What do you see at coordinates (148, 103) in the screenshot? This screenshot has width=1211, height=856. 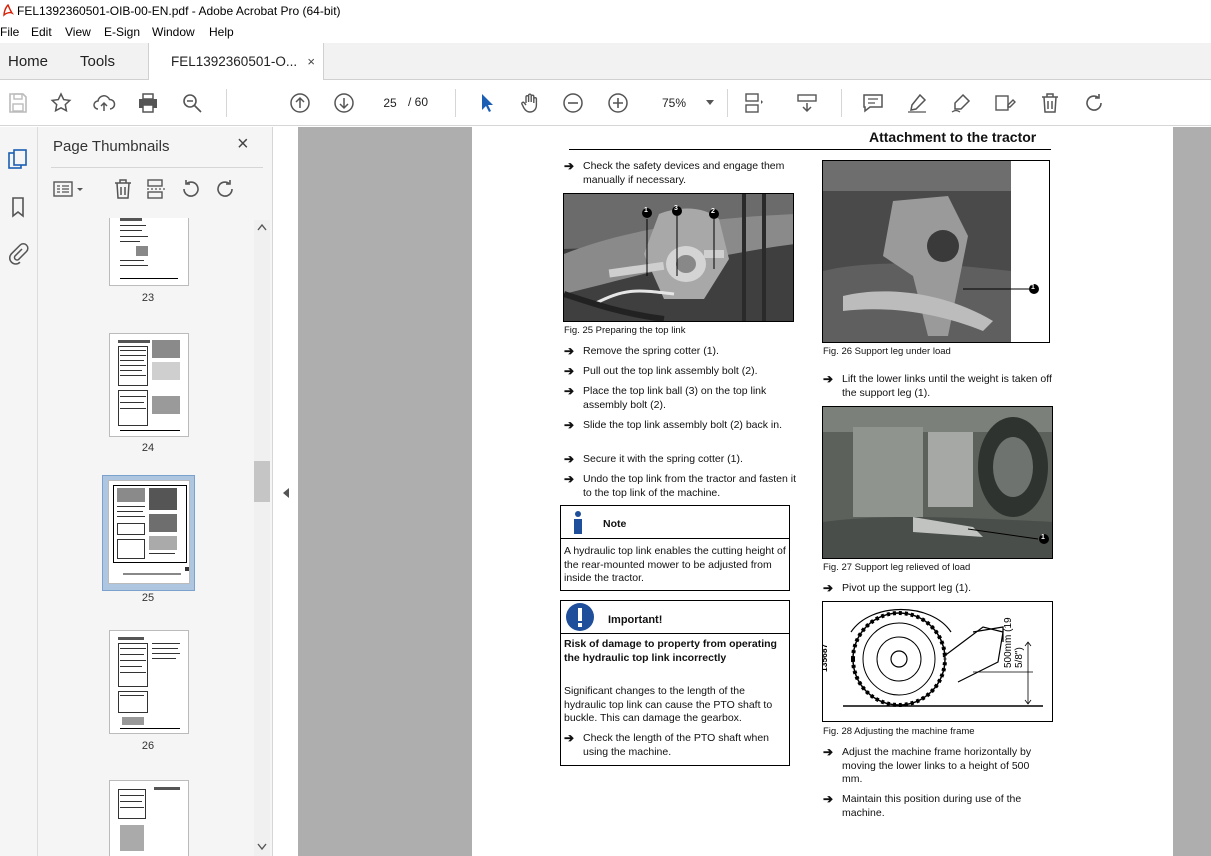 I see `print-icon` at bounding box center [148, 103].